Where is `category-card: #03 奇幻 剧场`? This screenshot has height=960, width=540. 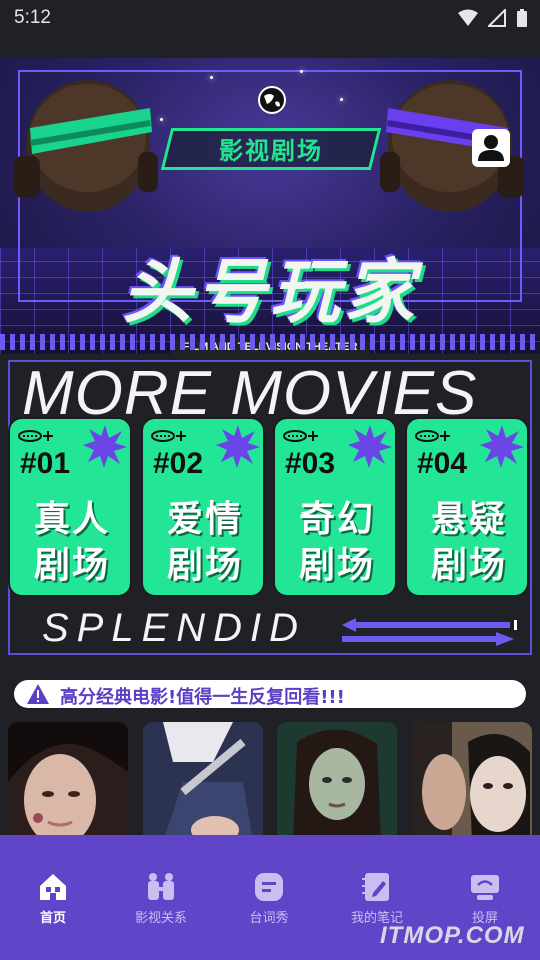
category-card: #03 奇幻 剧场 is located at coordinates (335, 507).